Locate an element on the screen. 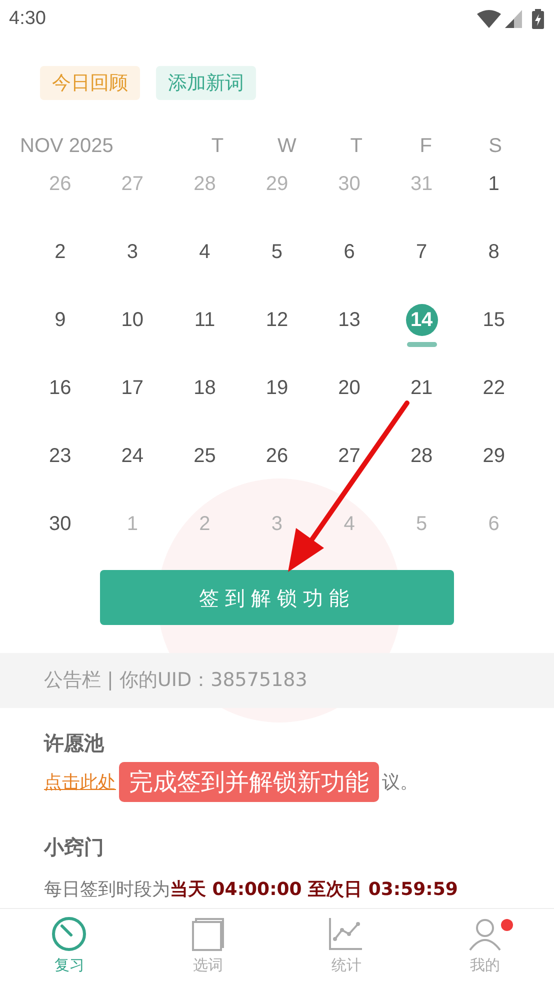 This screenshot has width=554, height=984. calendar-day: 10 is located at coordinates (132, 320).